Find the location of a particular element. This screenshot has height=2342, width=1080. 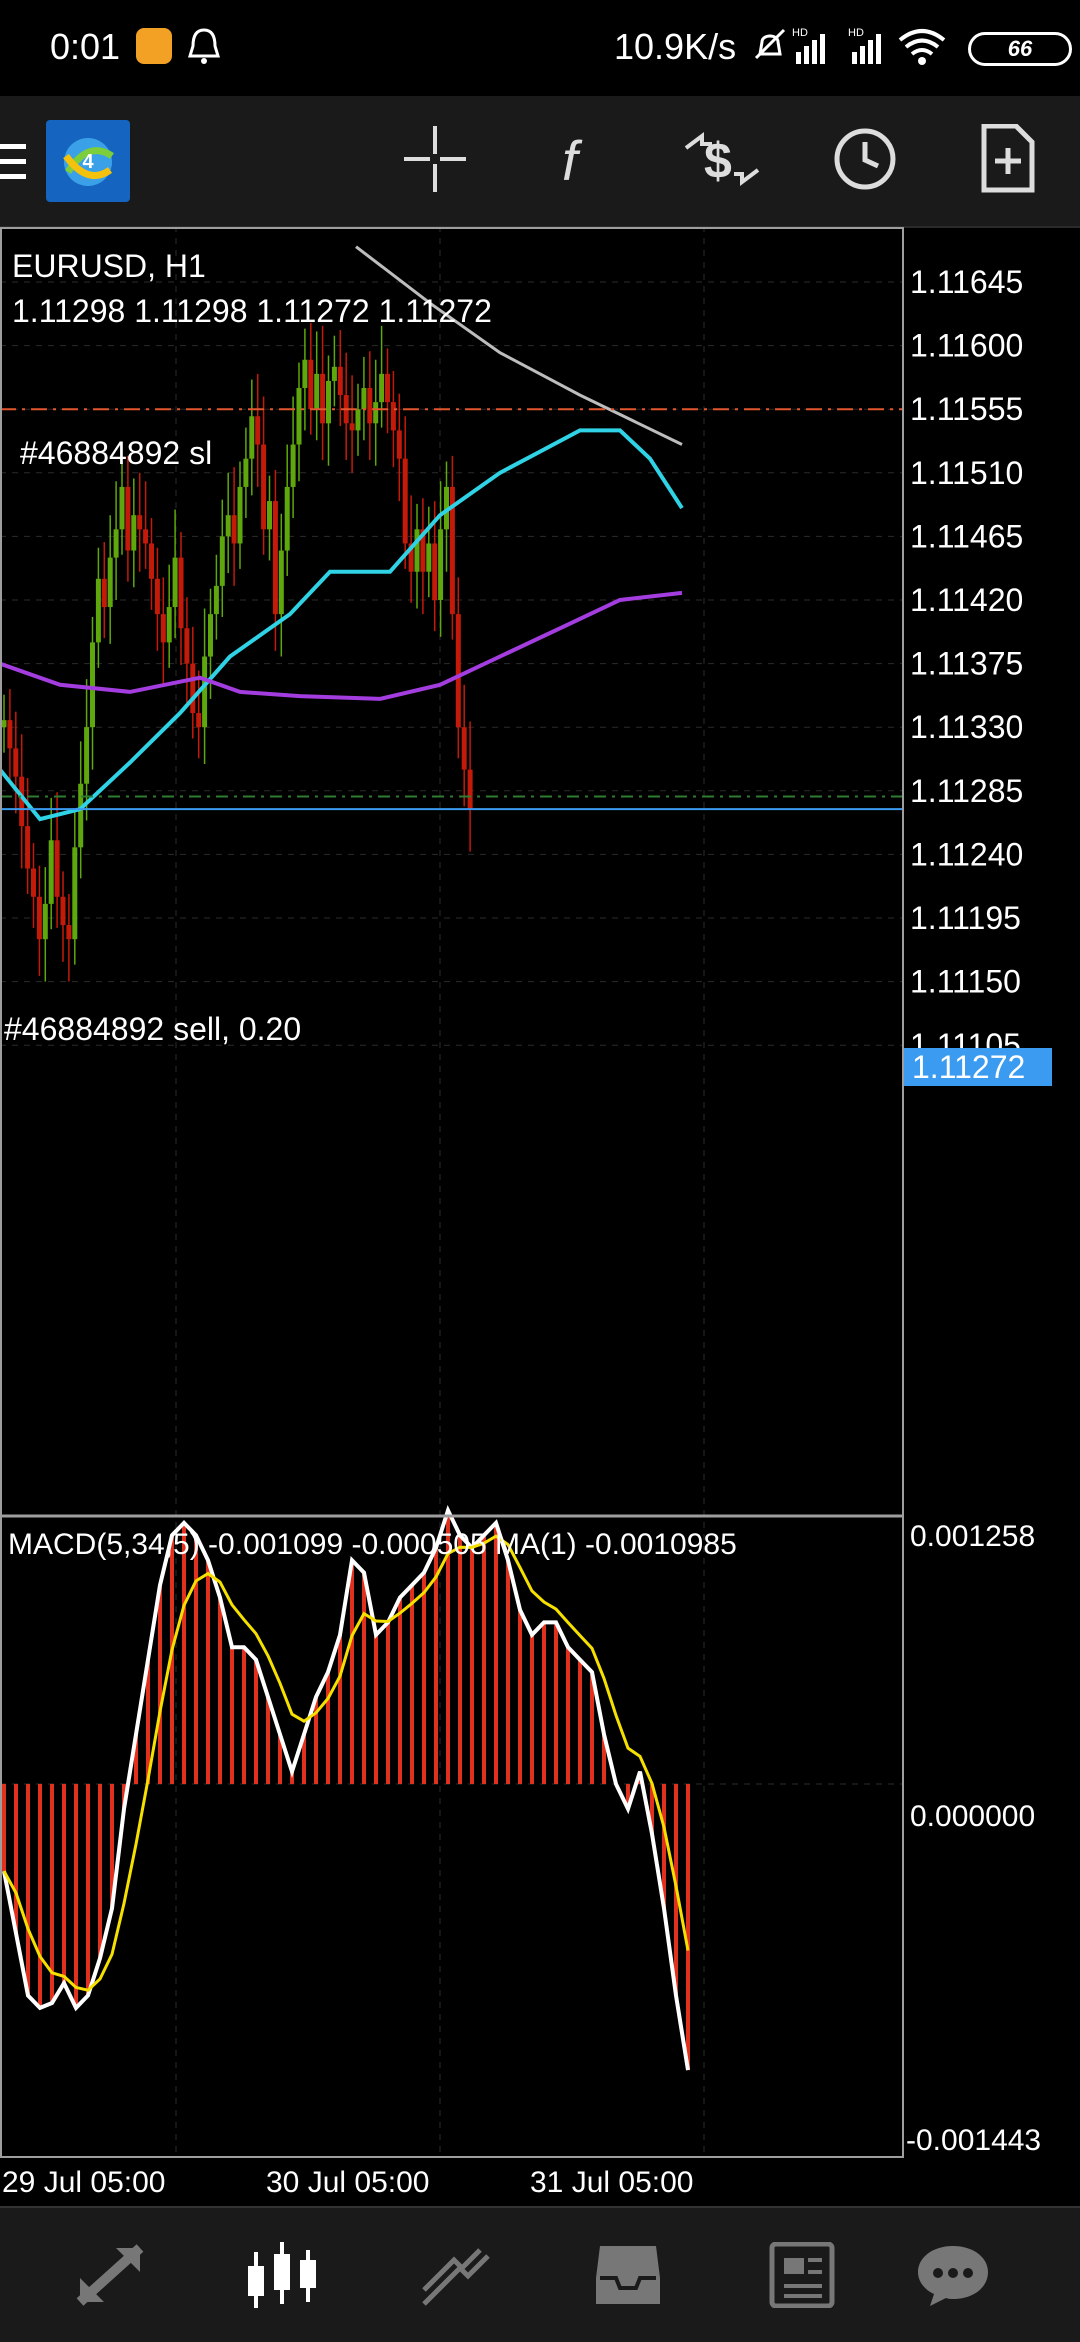

indicator-f-icon: f is located at coordinates (579, 159).